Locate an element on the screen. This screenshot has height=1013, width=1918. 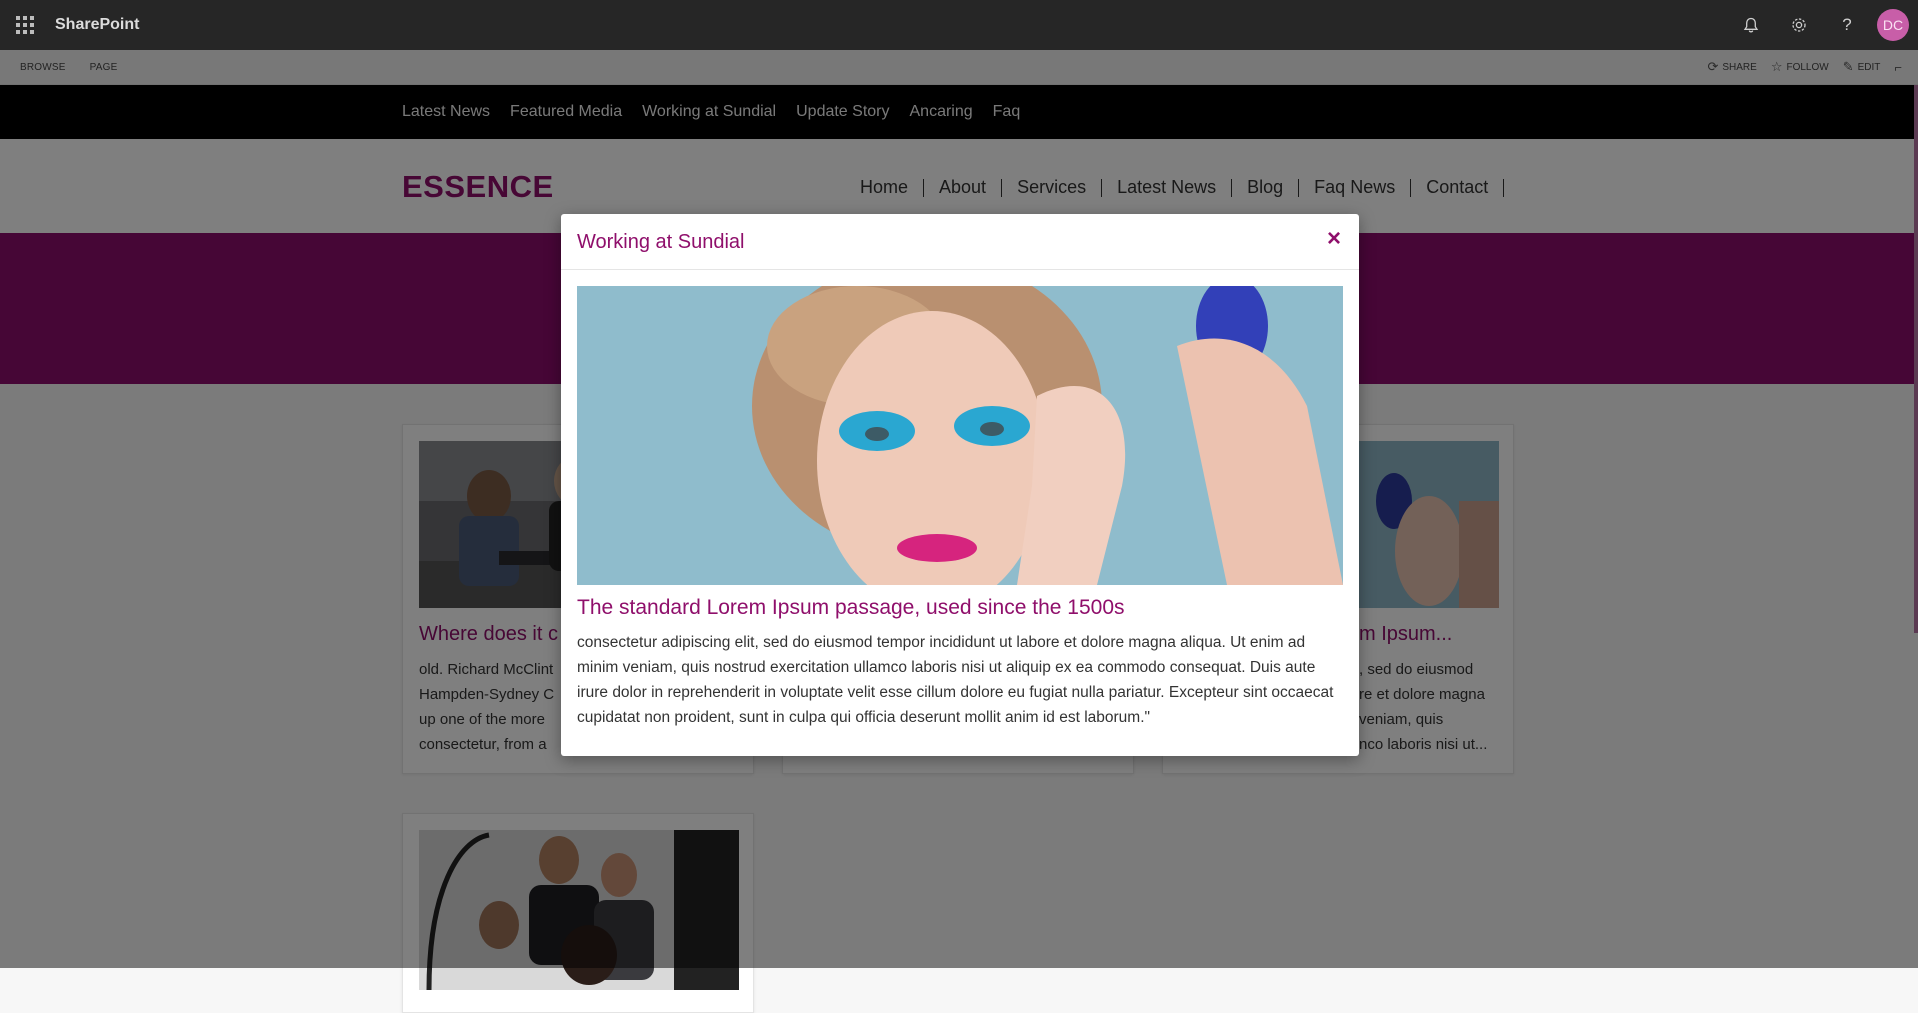
modal-header: Working at Sundial × is located at coordinates (960, 242).